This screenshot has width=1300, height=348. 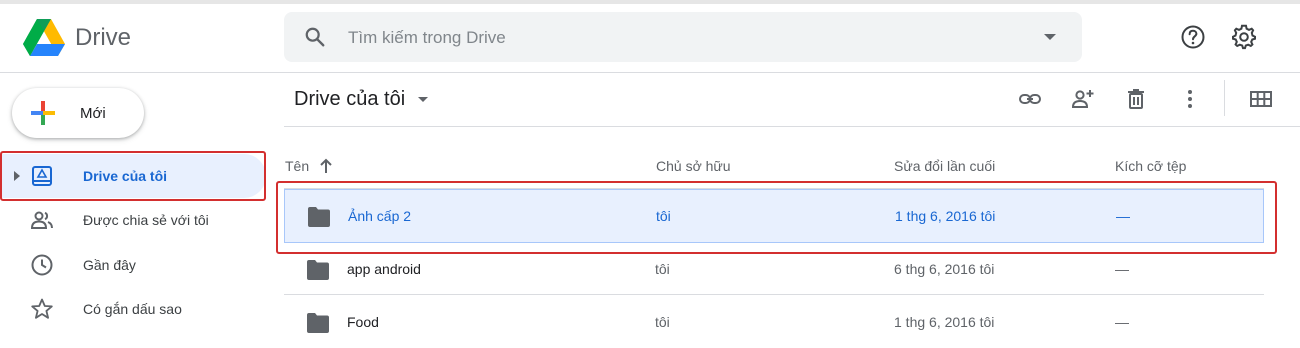 I want to click on sidebar-item-starred: Có gắn dấu sao, so click(x=133, y=309).